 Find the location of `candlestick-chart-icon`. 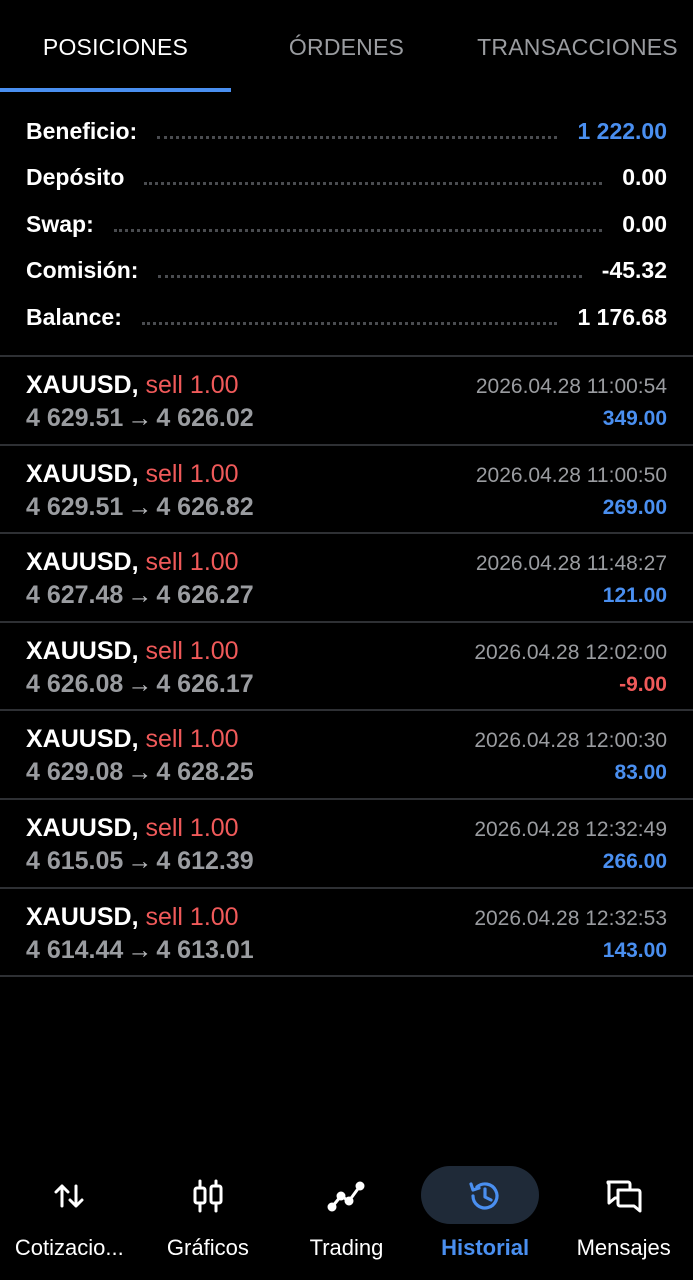

candlestick-chart-icon is located at coordinates (208, 1196).